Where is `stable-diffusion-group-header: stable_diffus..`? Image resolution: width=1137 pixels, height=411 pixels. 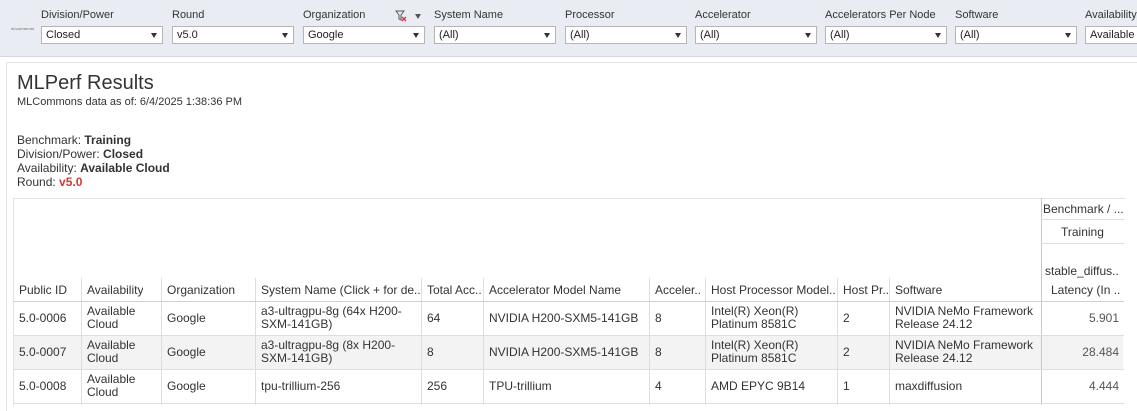
stable-diffusion-group-header: stable_diffus.. is located at coordinates (1082, 271).